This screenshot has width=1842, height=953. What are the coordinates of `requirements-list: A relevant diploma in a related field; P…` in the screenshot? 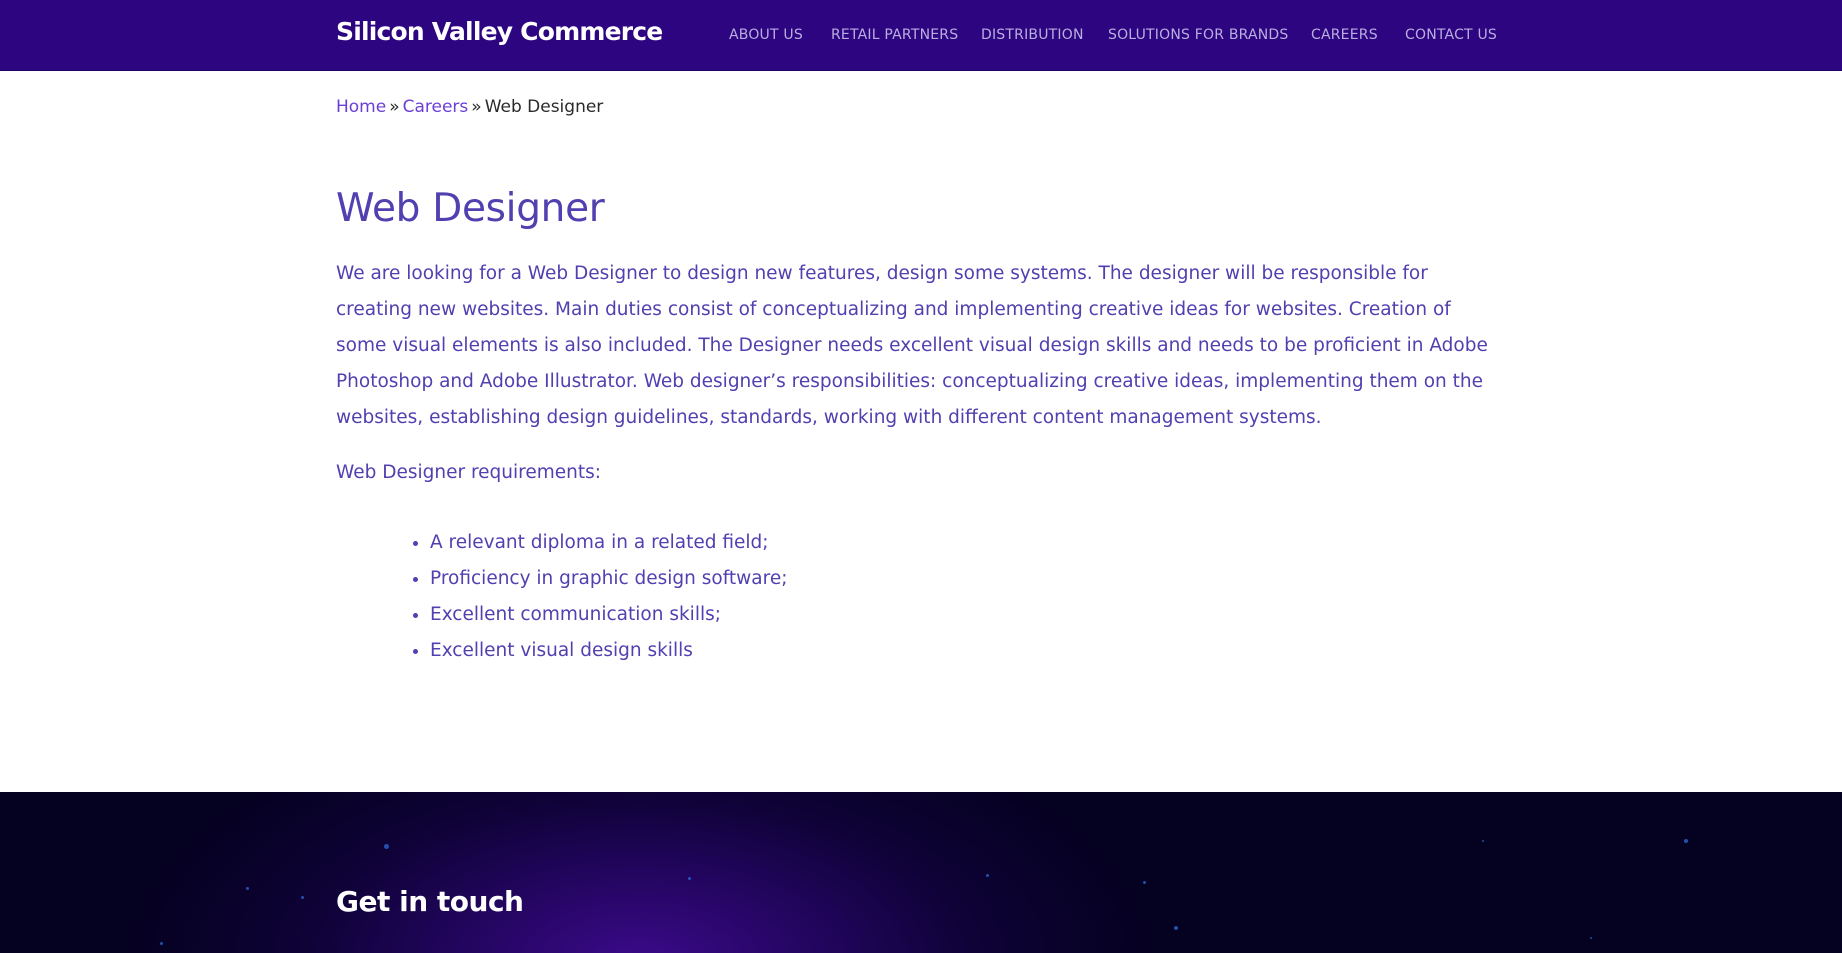 It's located at (561, 597).